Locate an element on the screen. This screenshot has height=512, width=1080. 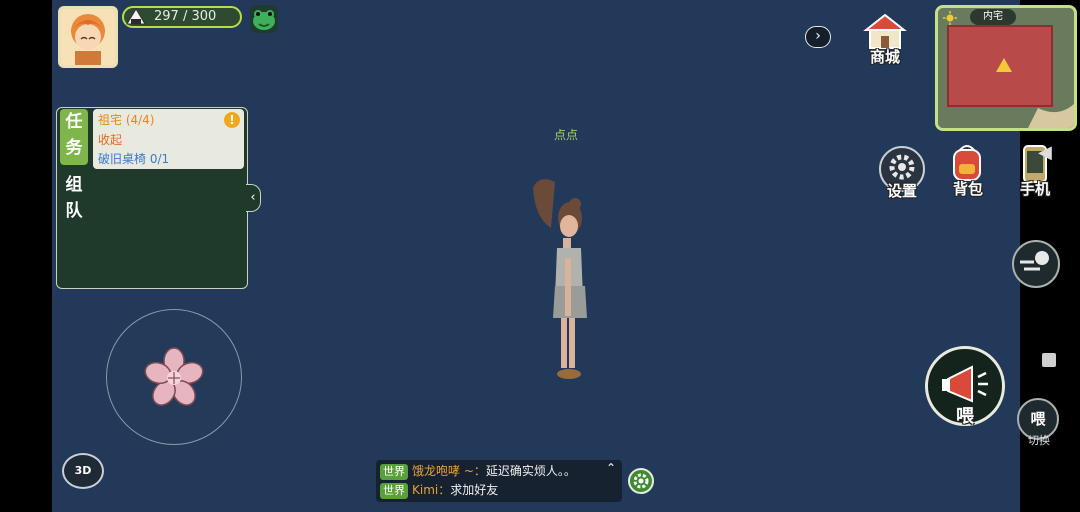
panel-collapse-button: ‹ is located at coordinates (253, 198).